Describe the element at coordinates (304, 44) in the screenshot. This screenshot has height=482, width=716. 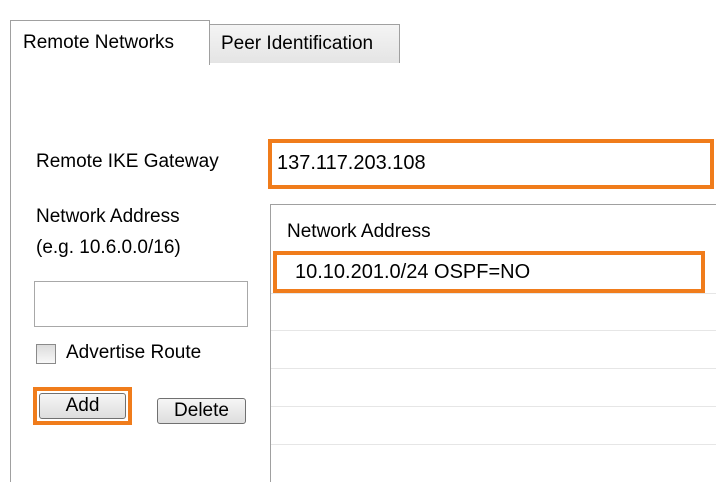
I see `tab-peer-identification: Peer Identification` at that location.